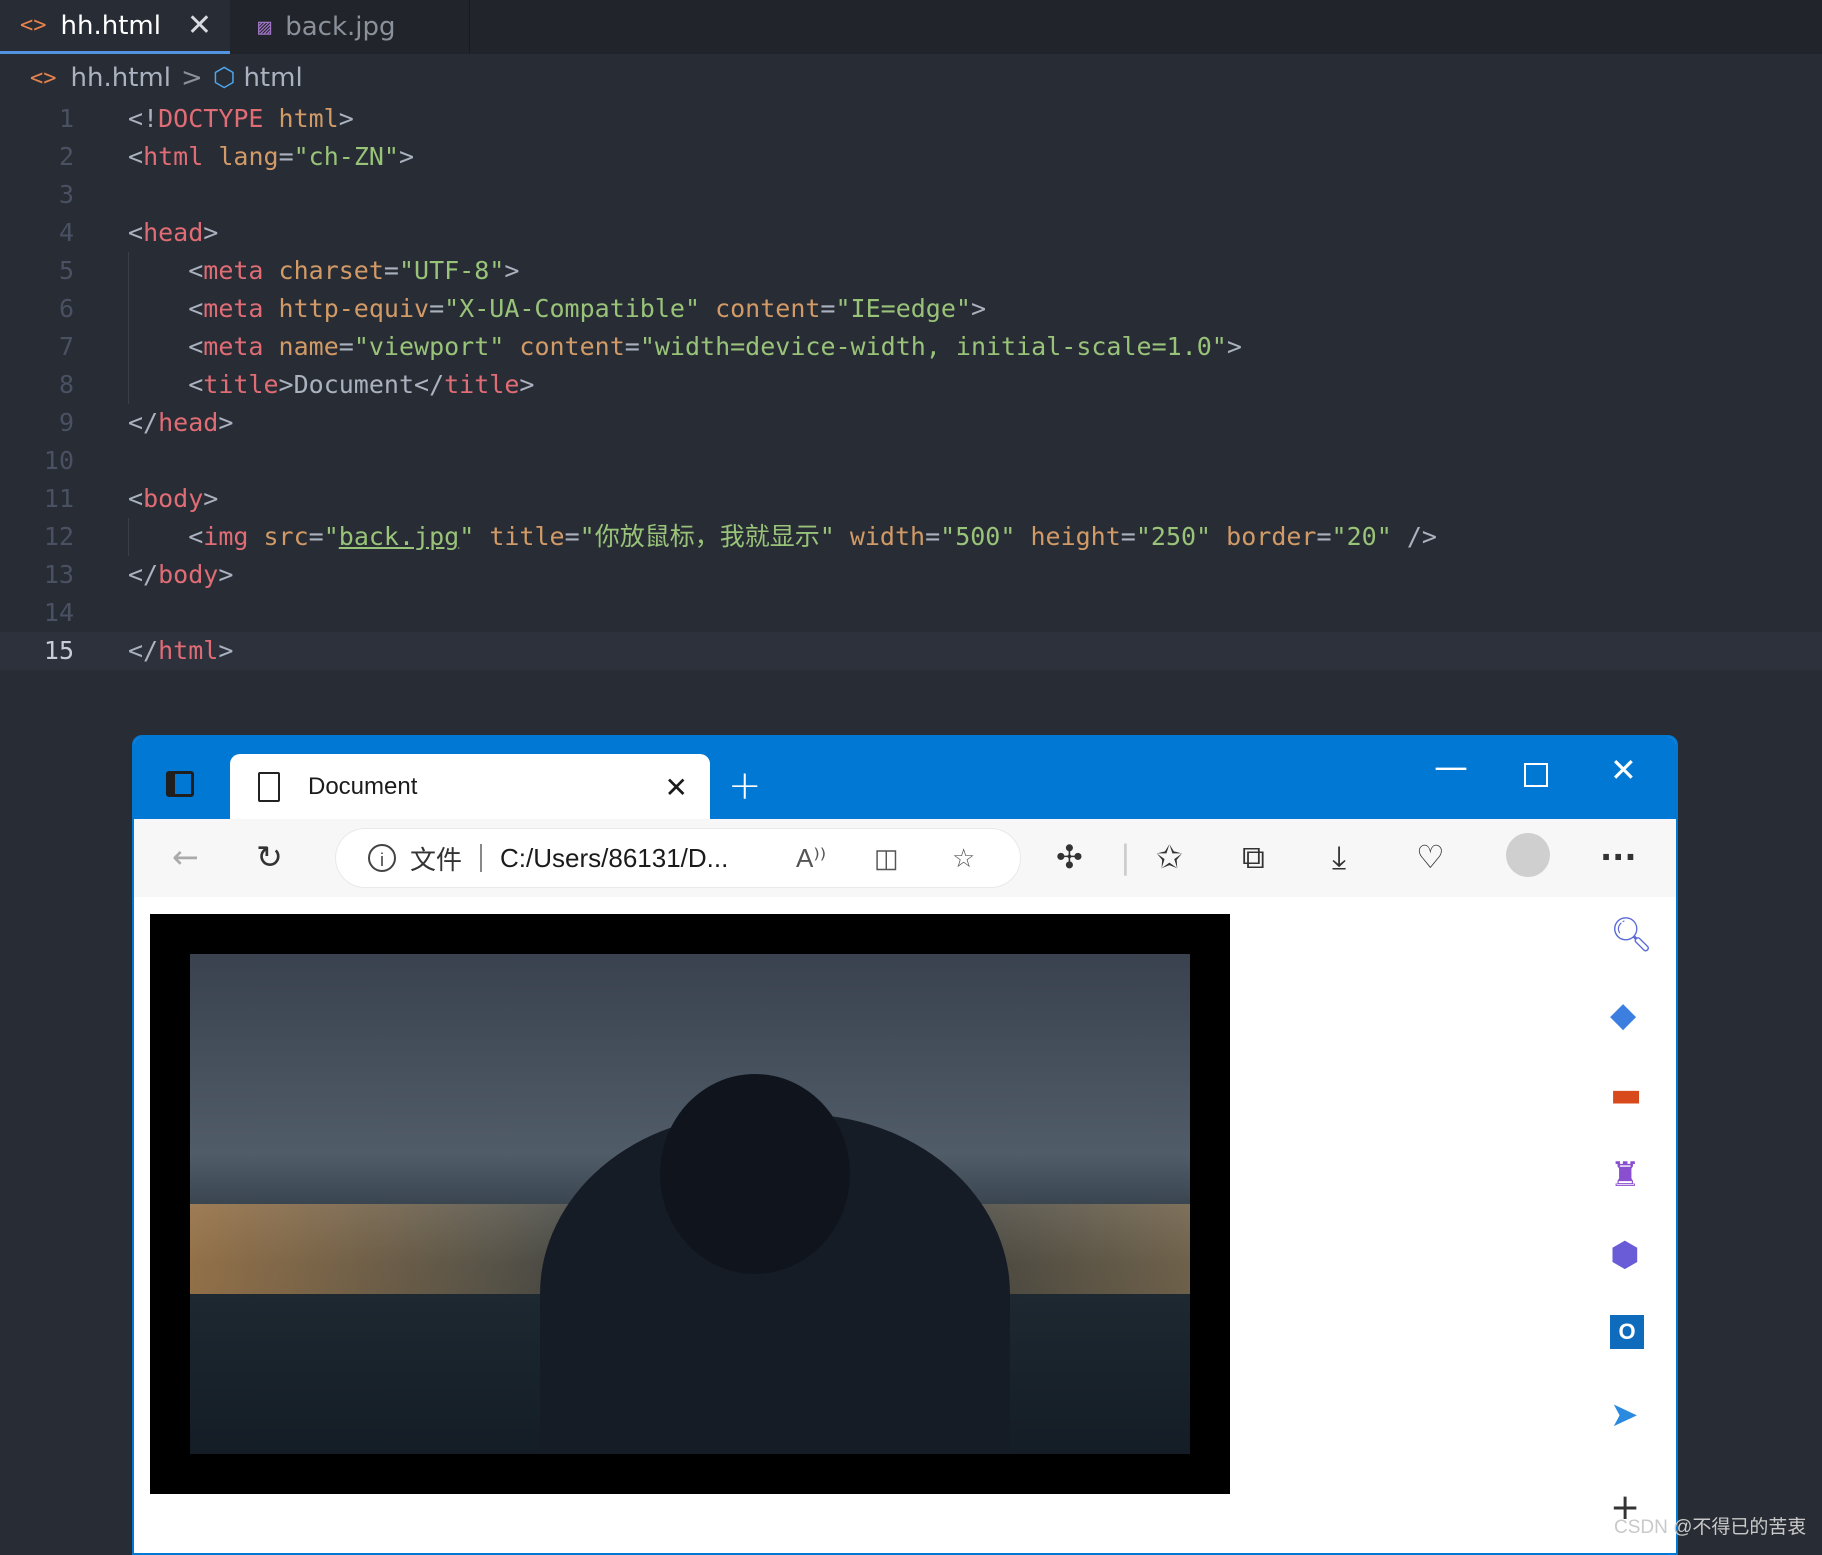  What do you see at coordinates (180, 784) in the screenshot?
I see `tab-actions-icon` at bounding box center [180, 784].